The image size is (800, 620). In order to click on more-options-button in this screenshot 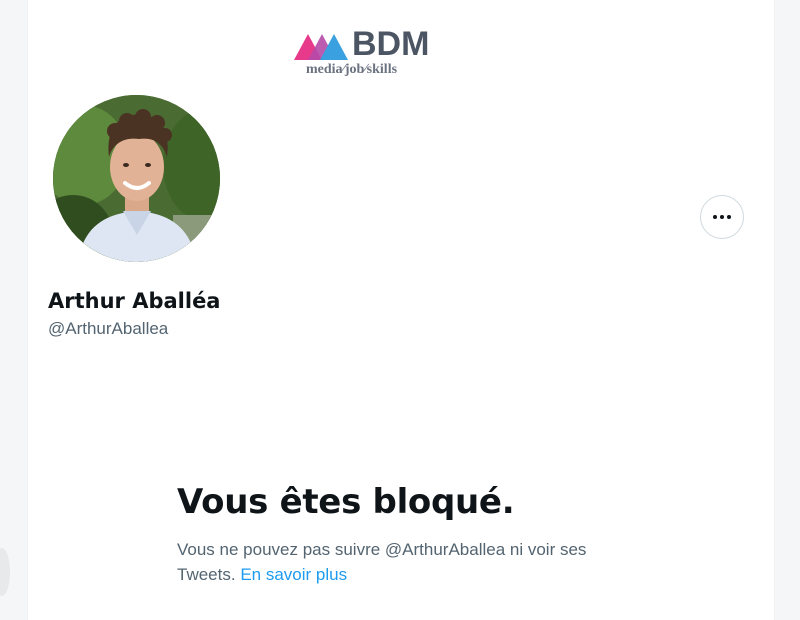, I will do `click(722, 217)`.